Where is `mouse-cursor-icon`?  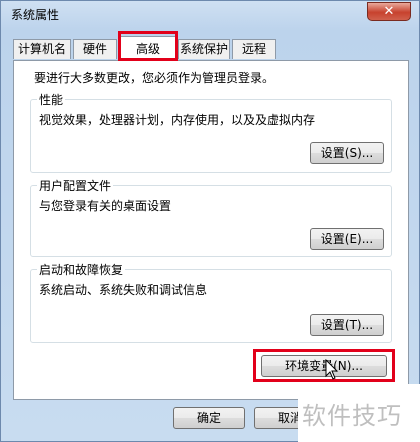 mouse-cursor-icon is located at coordinates (332, 369).